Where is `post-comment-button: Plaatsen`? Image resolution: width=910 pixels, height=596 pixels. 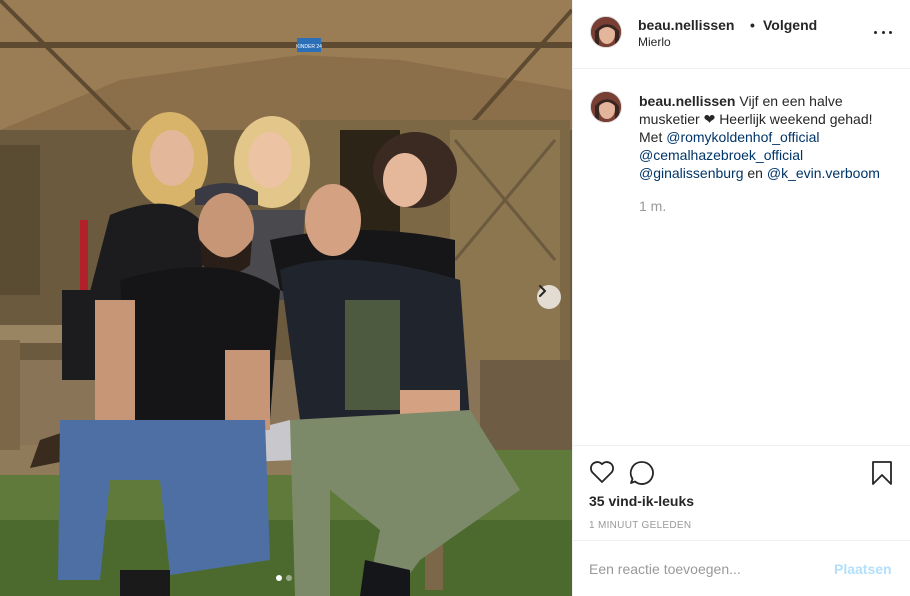 post-comment-button: Plaatsen is located at coordinates (863, 569).